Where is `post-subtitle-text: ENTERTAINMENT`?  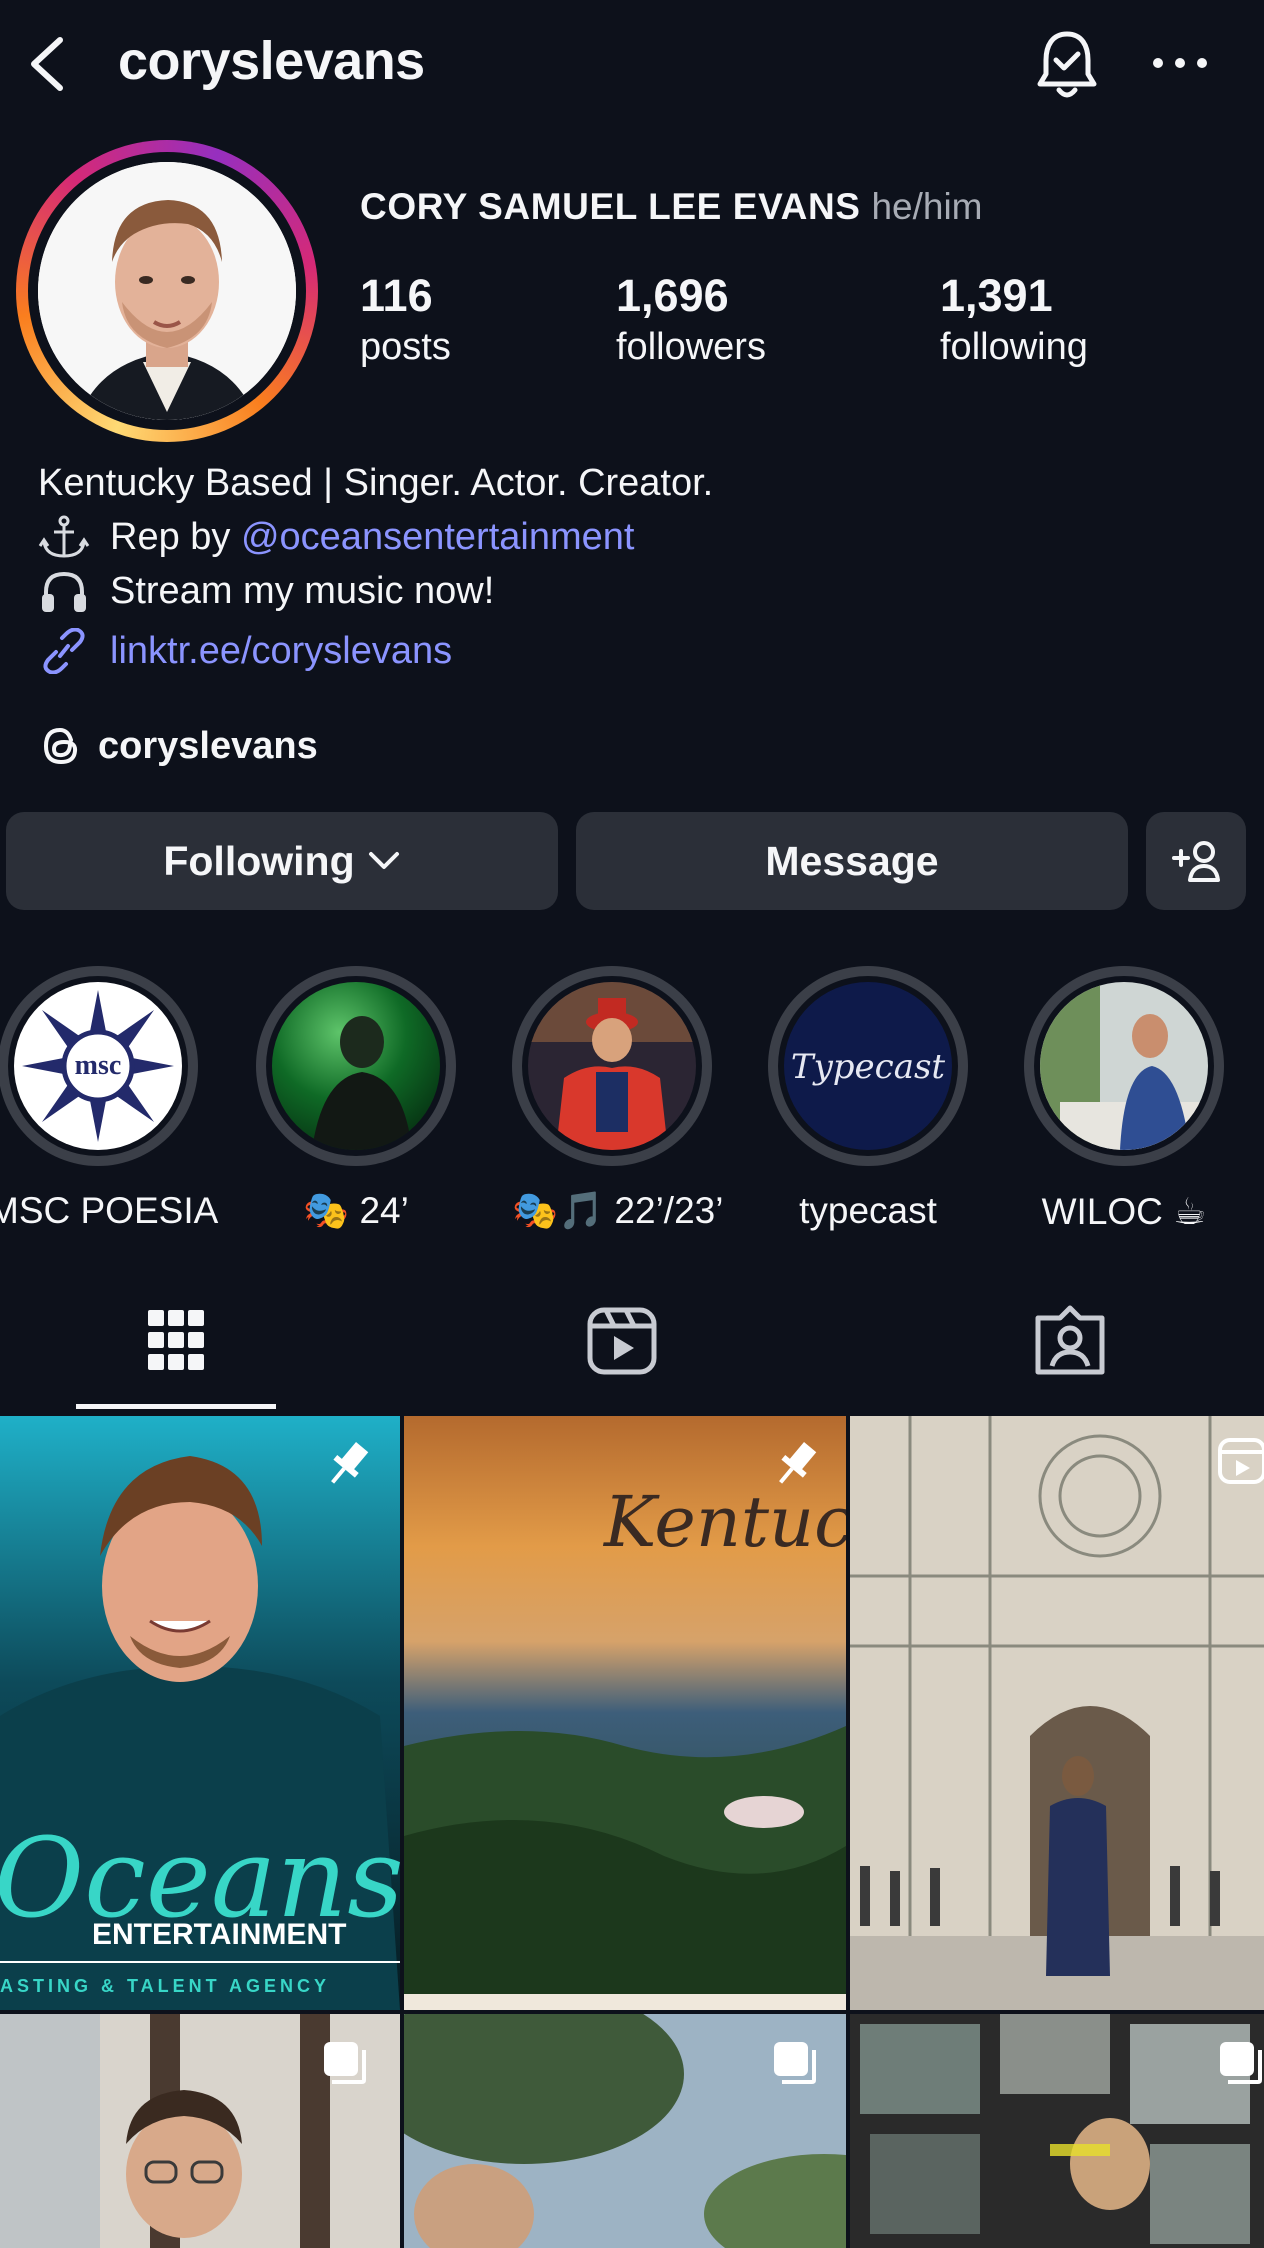 post-subtitle-text: ENTERTAINMENT is located at coordinates (219, 1934).